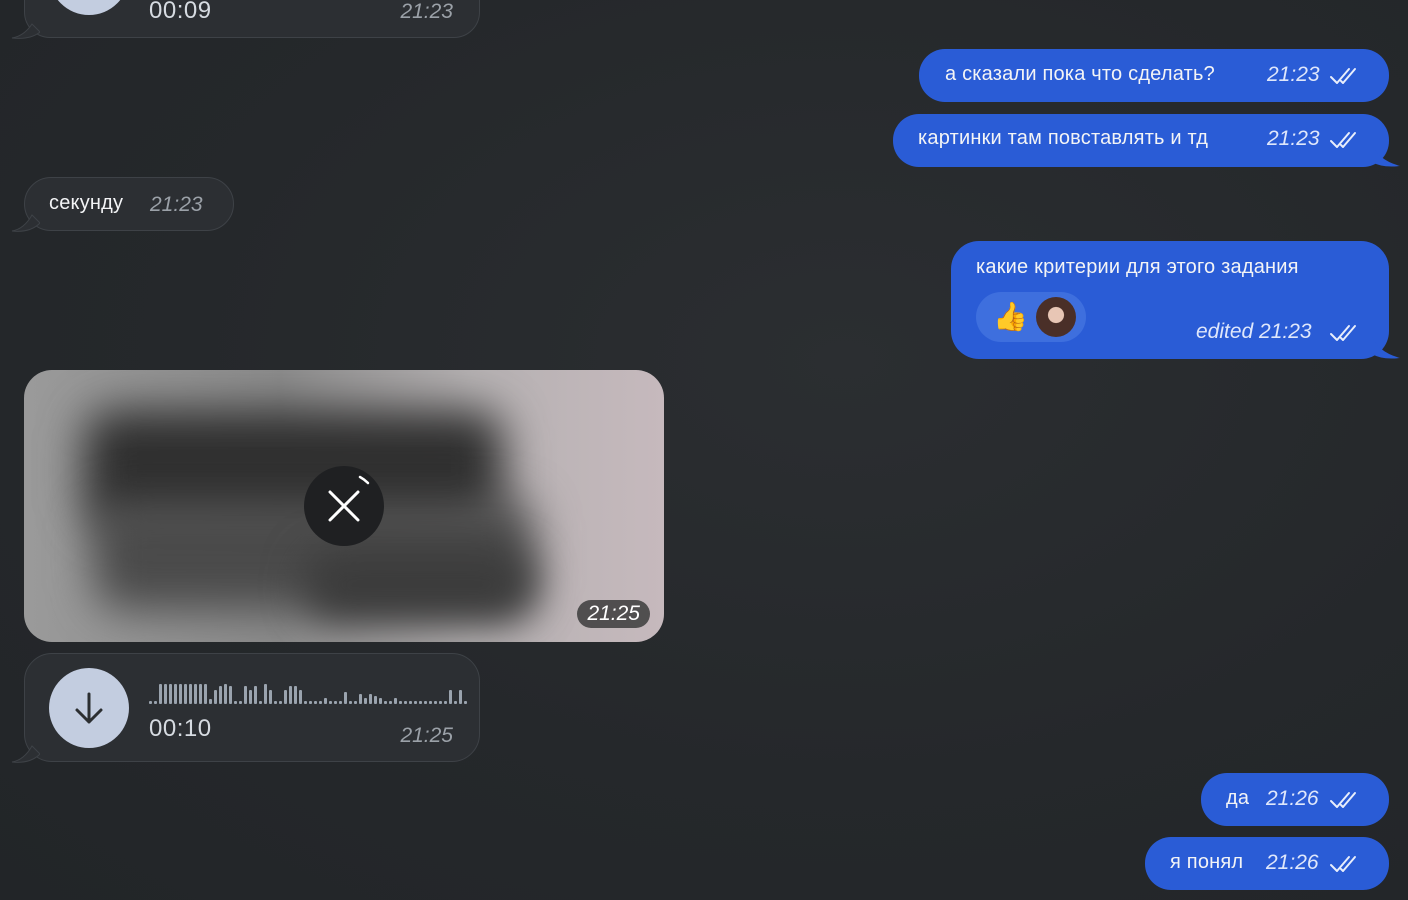 Image resolution: width=1408 pixels, height=900 pixels. I want to click on outgoing-message: да 21:26, so click(1295, 799).